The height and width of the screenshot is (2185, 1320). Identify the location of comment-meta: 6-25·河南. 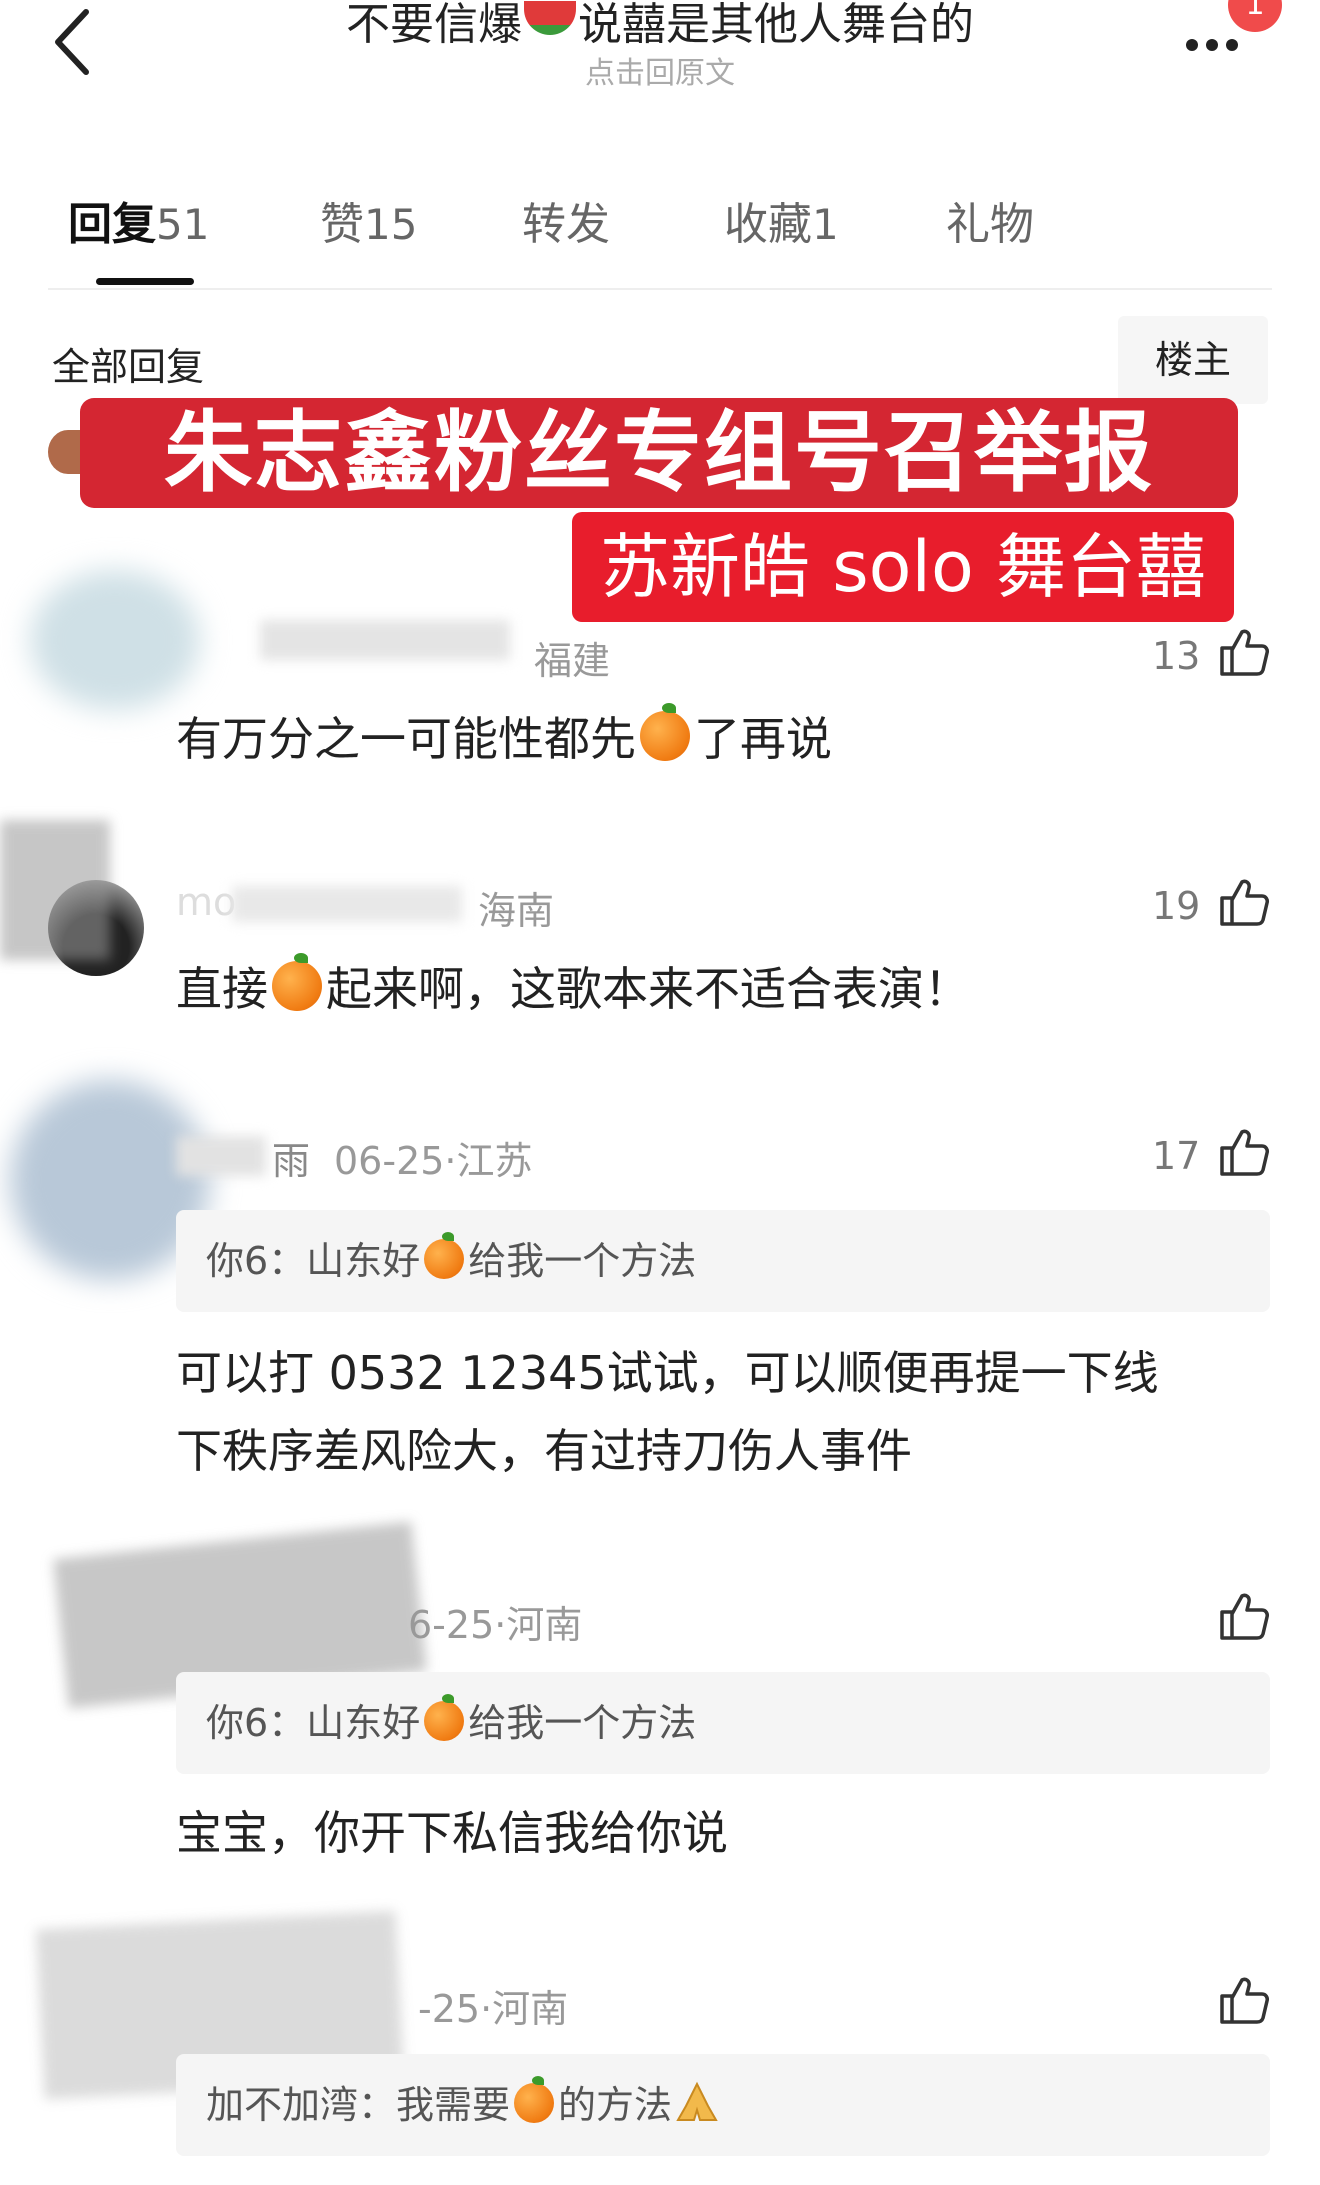
(495, 1625).